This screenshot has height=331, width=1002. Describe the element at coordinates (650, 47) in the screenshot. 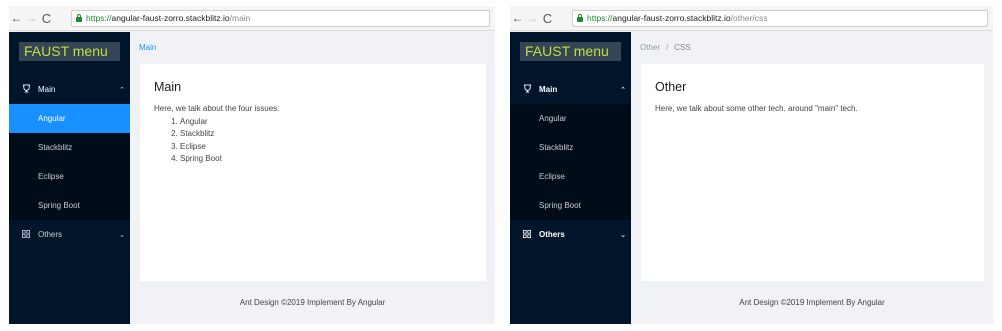

I see `breadcrumb-item-other: Other` at that location.